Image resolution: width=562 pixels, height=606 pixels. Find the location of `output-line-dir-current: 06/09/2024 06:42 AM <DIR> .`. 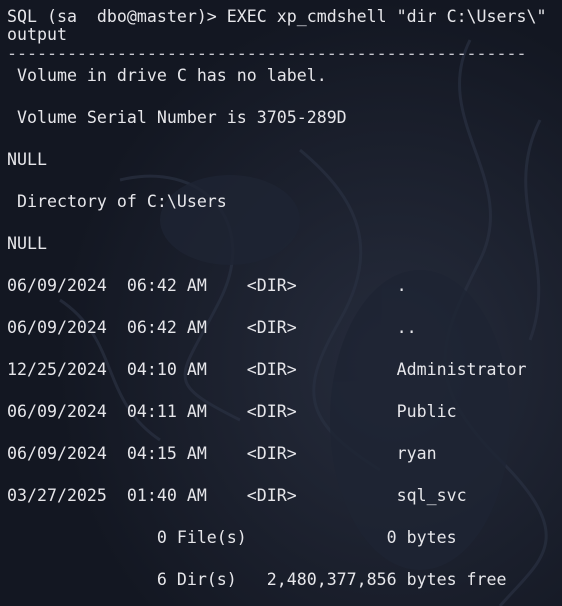

output-line-dir-current: 06/09/2024 06:42 AM <DIR> . is located at coordinates (207, 285).